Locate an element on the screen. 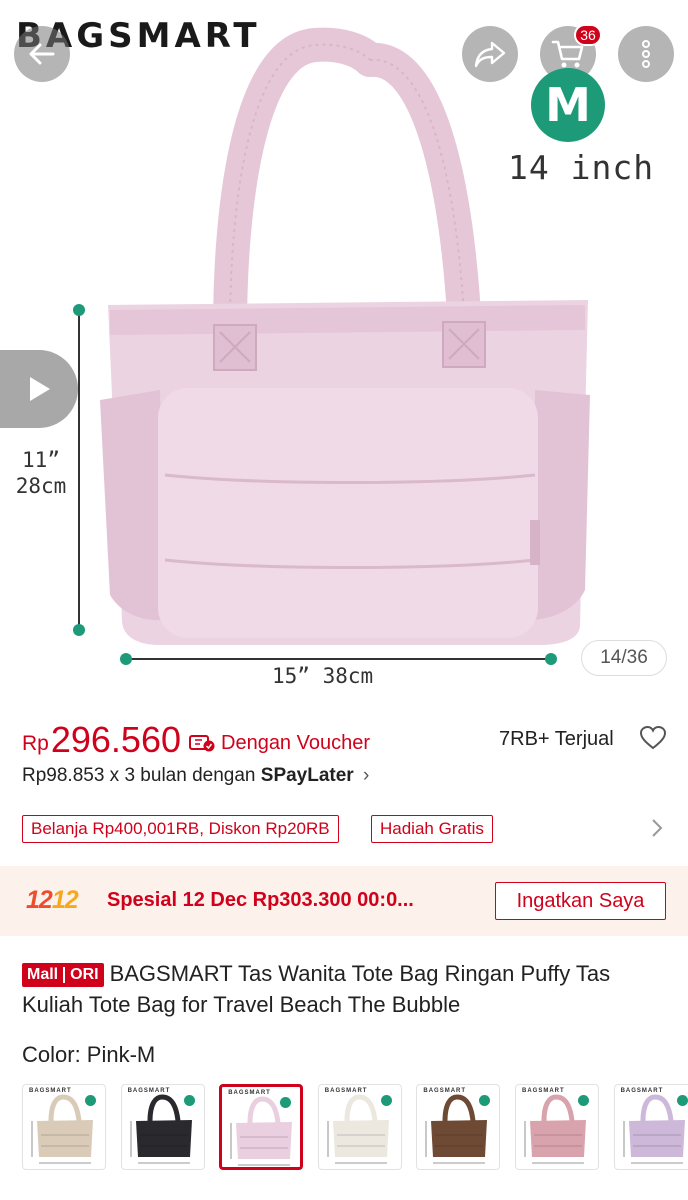 This screenshot has height=1200, width=688. sold-count: 7RB+ Terjual is located at coordinates (556, 739).